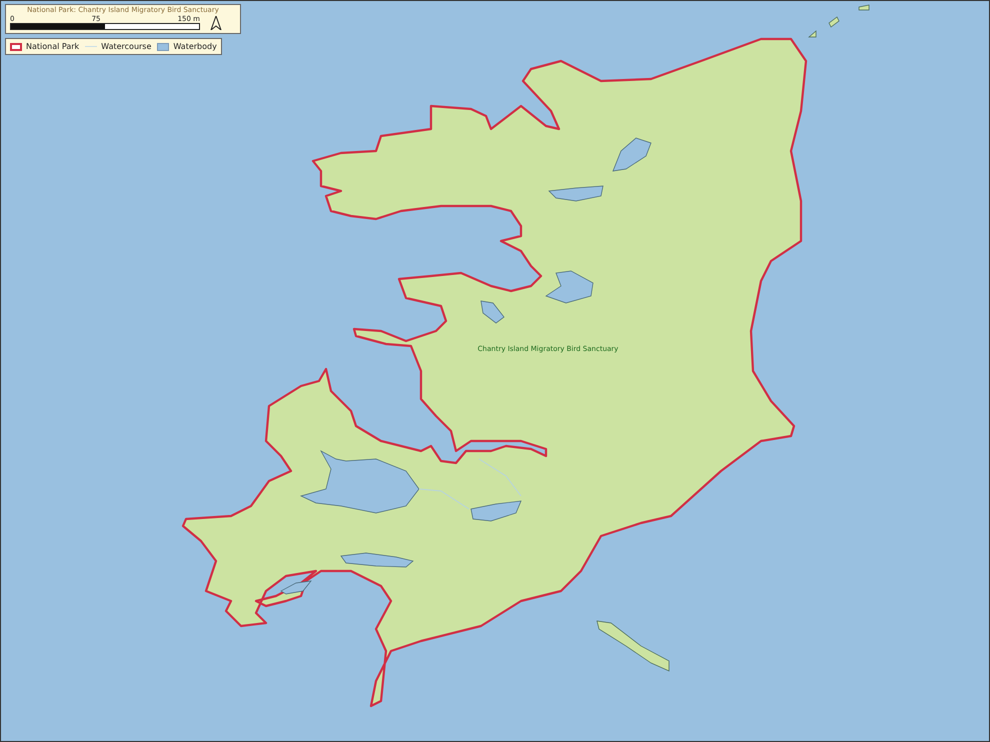 This screenshot has width=990, height=742. Describe the element at coordinates (53, 46) in the screenshot. I see `legend-label: National Park` at that location.